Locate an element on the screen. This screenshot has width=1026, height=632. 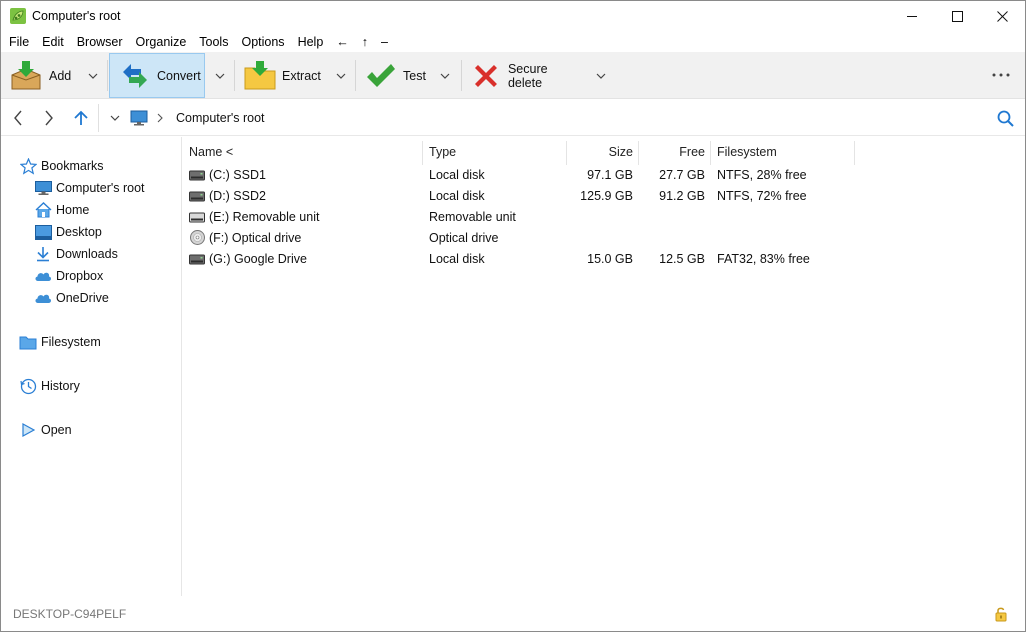
play-triangle-icon is located at coordinates (28, 430).